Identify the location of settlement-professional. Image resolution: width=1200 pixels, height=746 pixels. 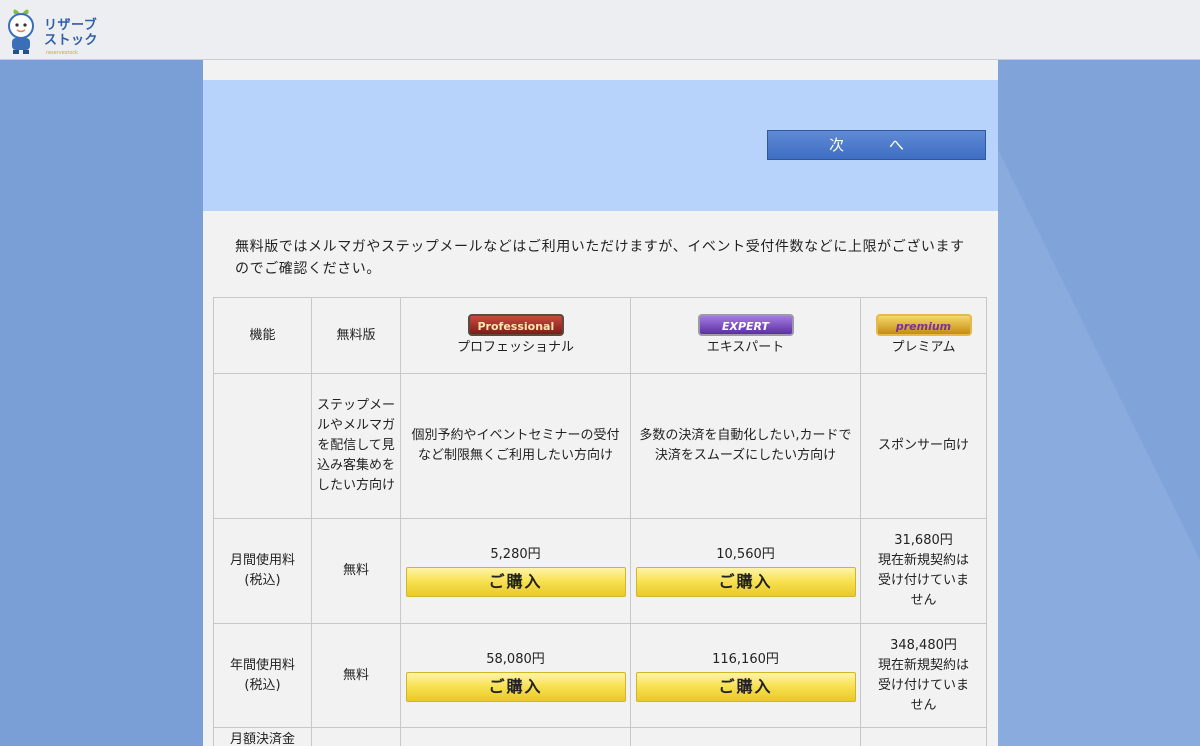
(515, 736).